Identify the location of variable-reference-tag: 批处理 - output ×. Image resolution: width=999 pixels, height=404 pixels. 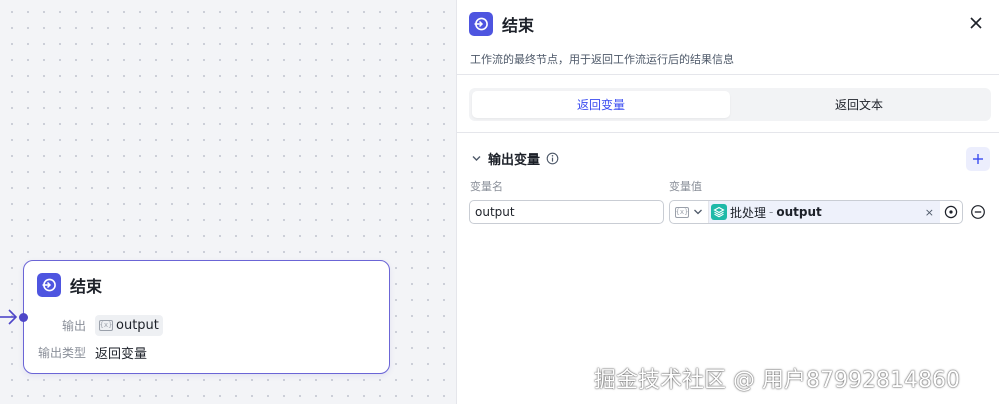
(824, 212).